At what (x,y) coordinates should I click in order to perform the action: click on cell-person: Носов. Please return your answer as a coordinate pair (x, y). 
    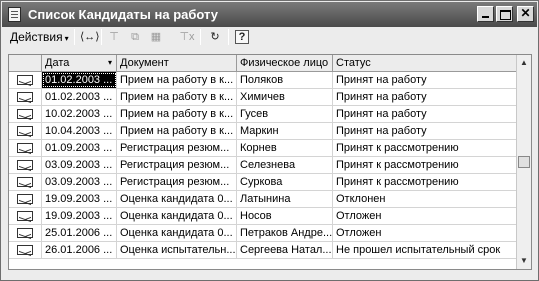
    Looking at the image, I should click on (285, 216).